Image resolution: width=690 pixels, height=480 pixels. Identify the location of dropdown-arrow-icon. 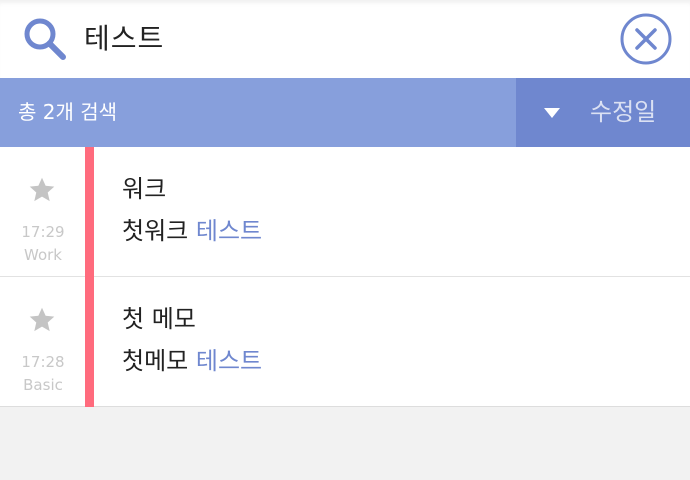
(552, 113).